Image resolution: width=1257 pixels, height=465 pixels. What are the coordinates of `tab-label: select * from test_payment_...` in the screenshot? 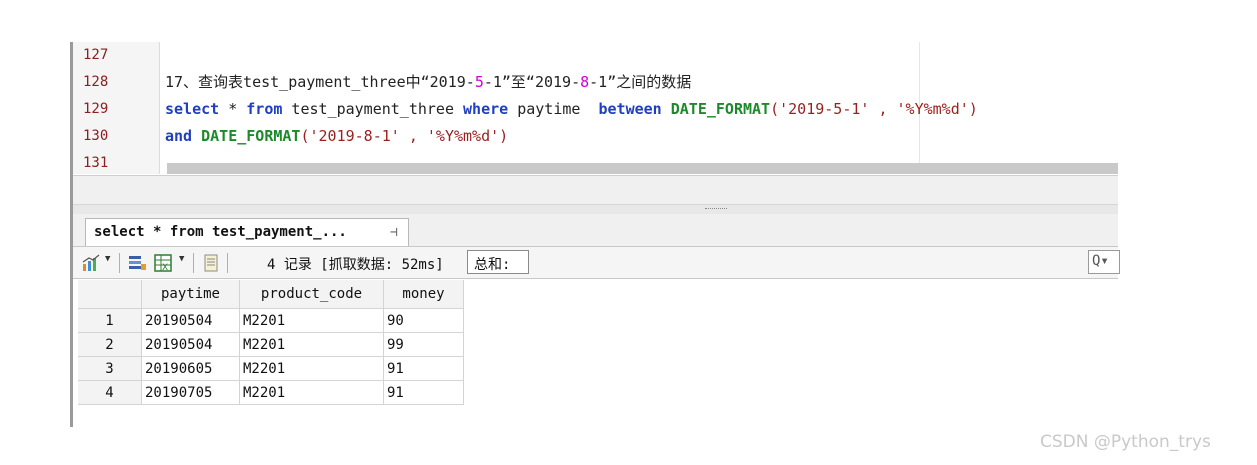 It's located at (220, 232).